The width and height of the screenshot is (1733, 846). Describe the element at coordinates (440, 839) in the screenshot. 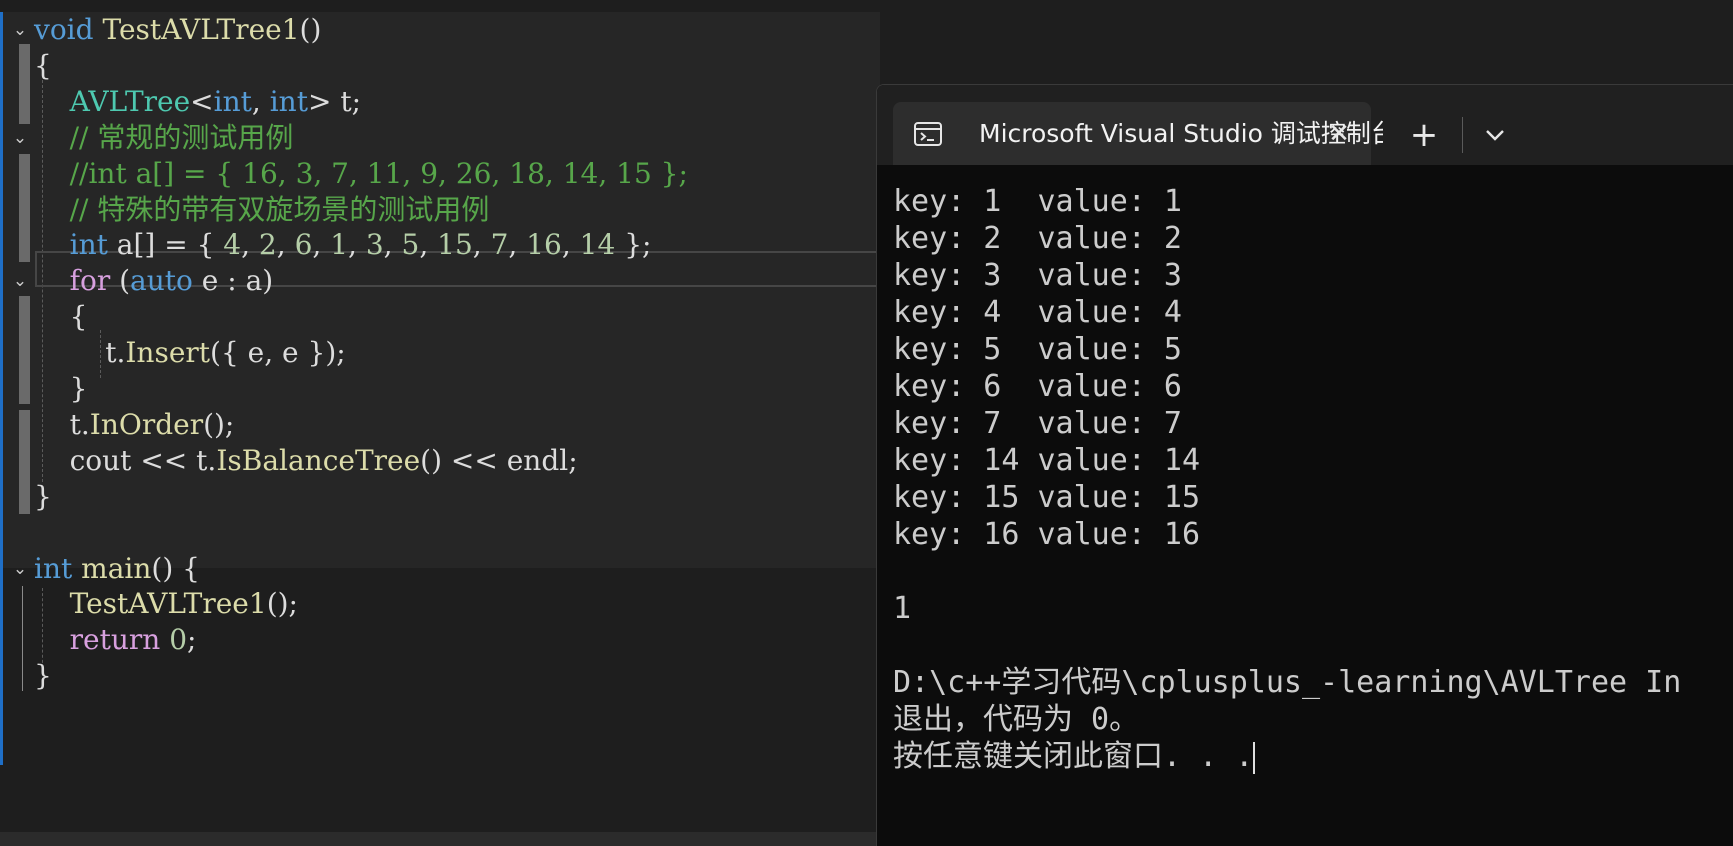

I see `editor-status-strip` at that location.